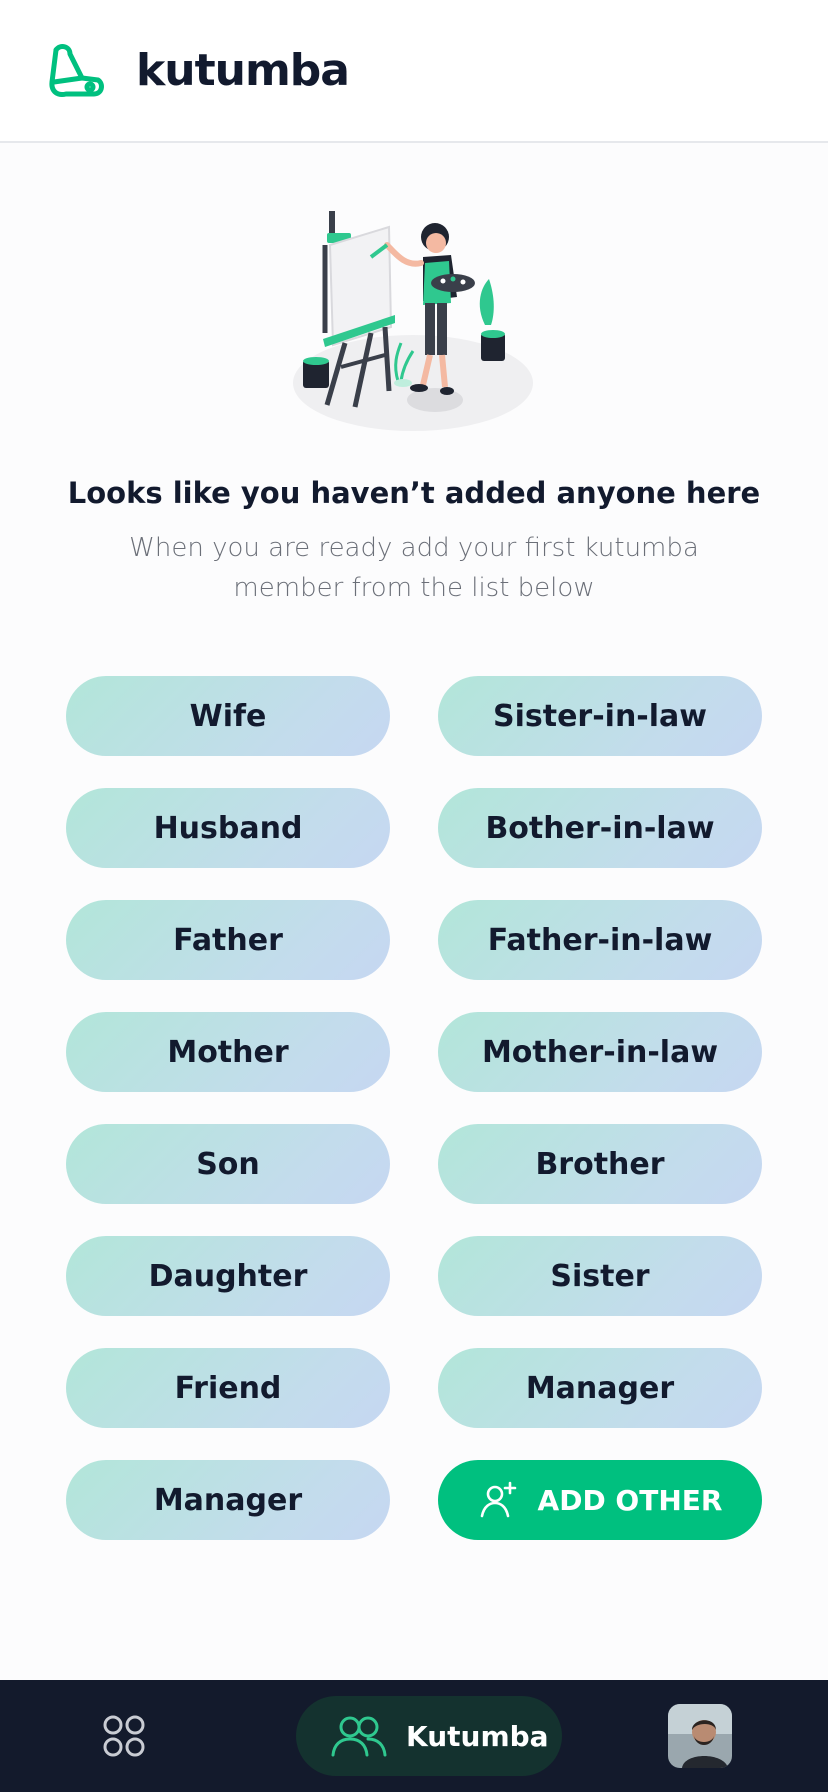 The width and height of the screenshot is (828, 1792). Describe the element at coordinates (414, 71) in the screenshot. I see `app-header: kutumba` at that location.